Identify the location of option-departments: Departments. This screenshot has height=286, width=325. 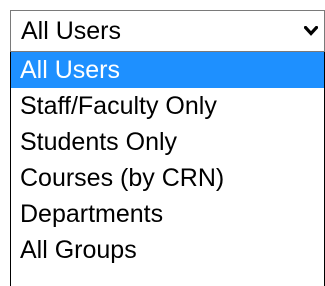
(167, 214).